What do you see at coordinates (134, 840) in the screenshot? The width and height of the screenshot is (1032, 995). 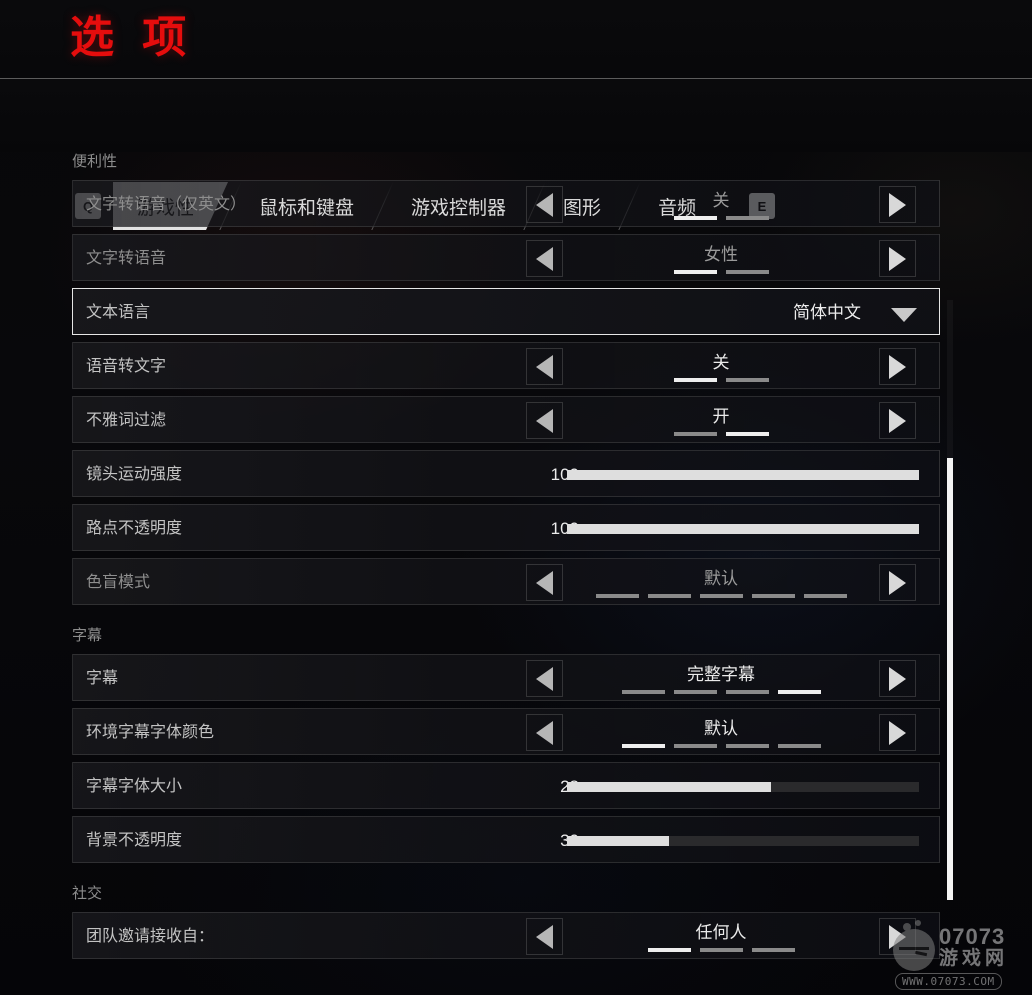 I see `setting-label: 背景不透明度` at bounding box center [134, 840].